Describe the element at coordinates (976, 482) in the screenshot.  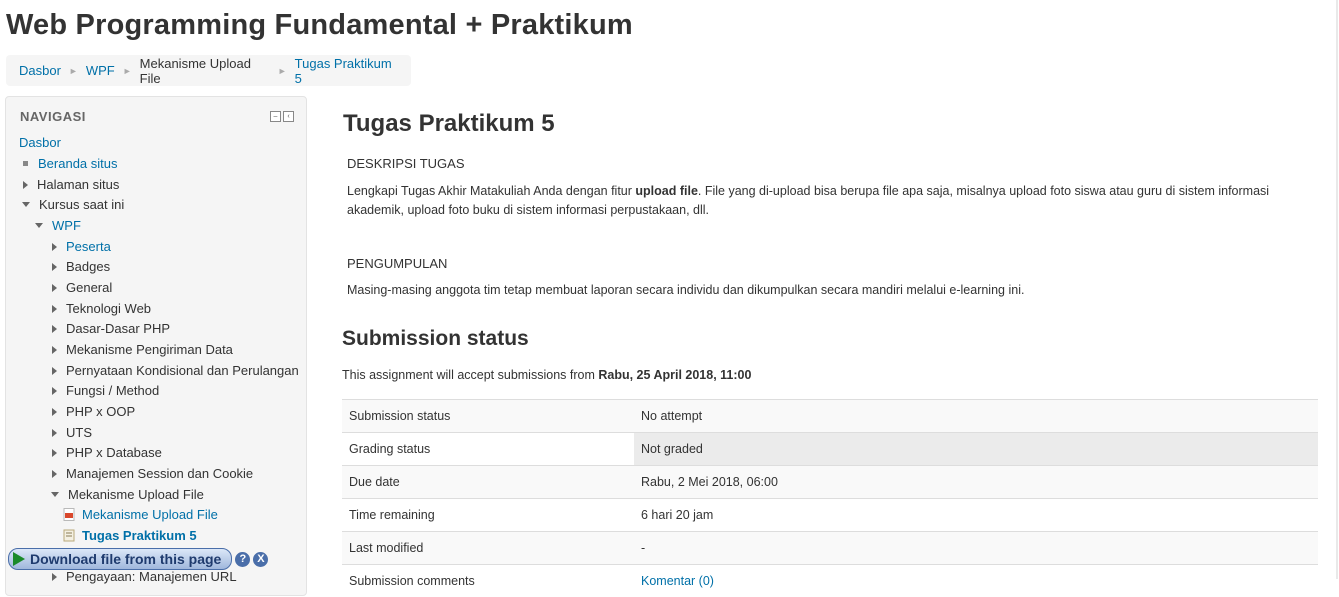
I see `row-value: Rabu, 2 Mei 2018, 06:00` at that location.